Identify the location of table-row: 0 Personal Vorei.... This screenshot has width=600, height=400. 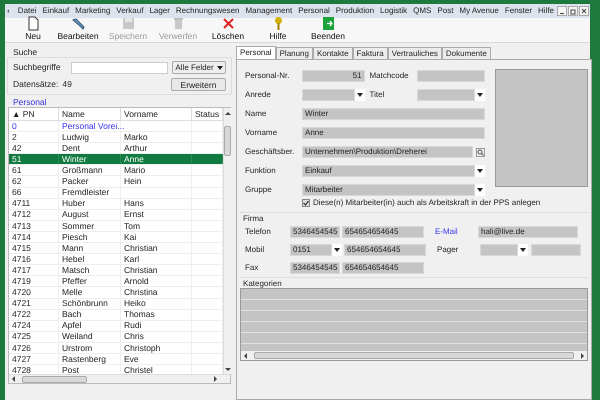
(116, 126).